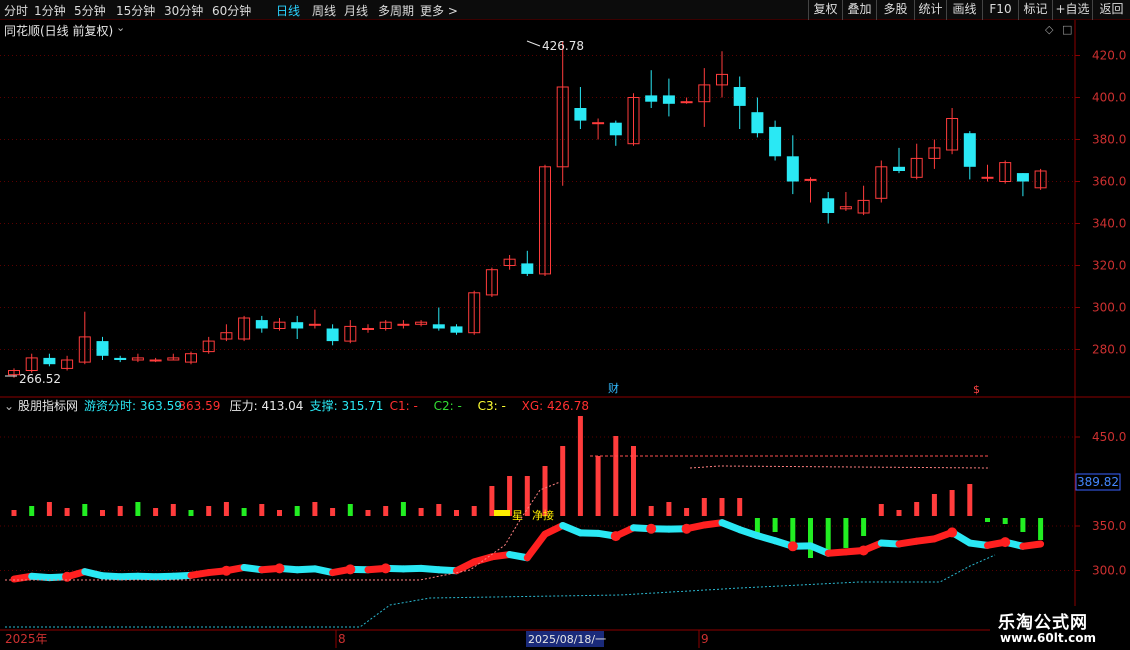 This screenshot has width=1130, height=650. I want to click on main-y-tick-label: 420.0, so click(1109, 56).